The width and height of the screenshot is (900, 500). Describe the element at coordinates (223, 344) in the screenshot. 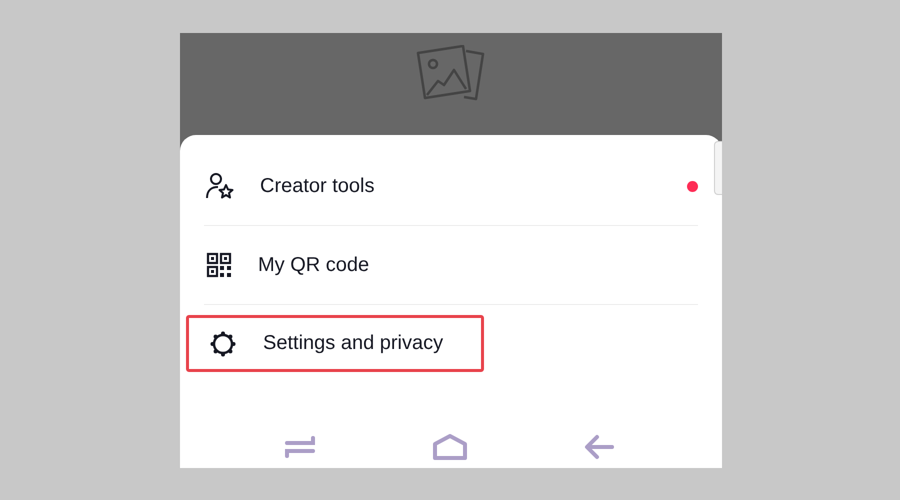

I see `settings-icon` at that location.